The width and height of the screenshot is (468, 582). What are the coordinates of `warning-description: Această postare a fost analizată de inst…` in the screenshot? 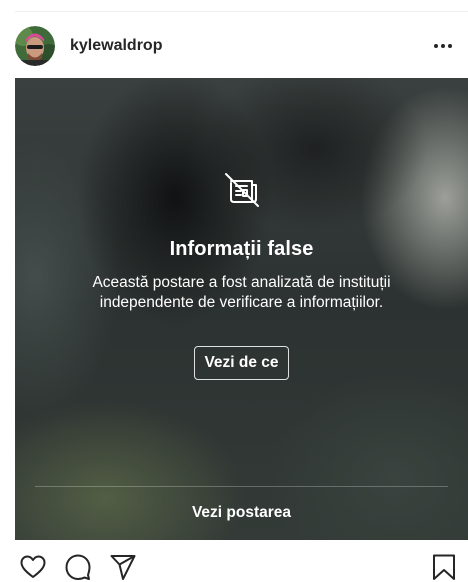 It's located at (241, 292).